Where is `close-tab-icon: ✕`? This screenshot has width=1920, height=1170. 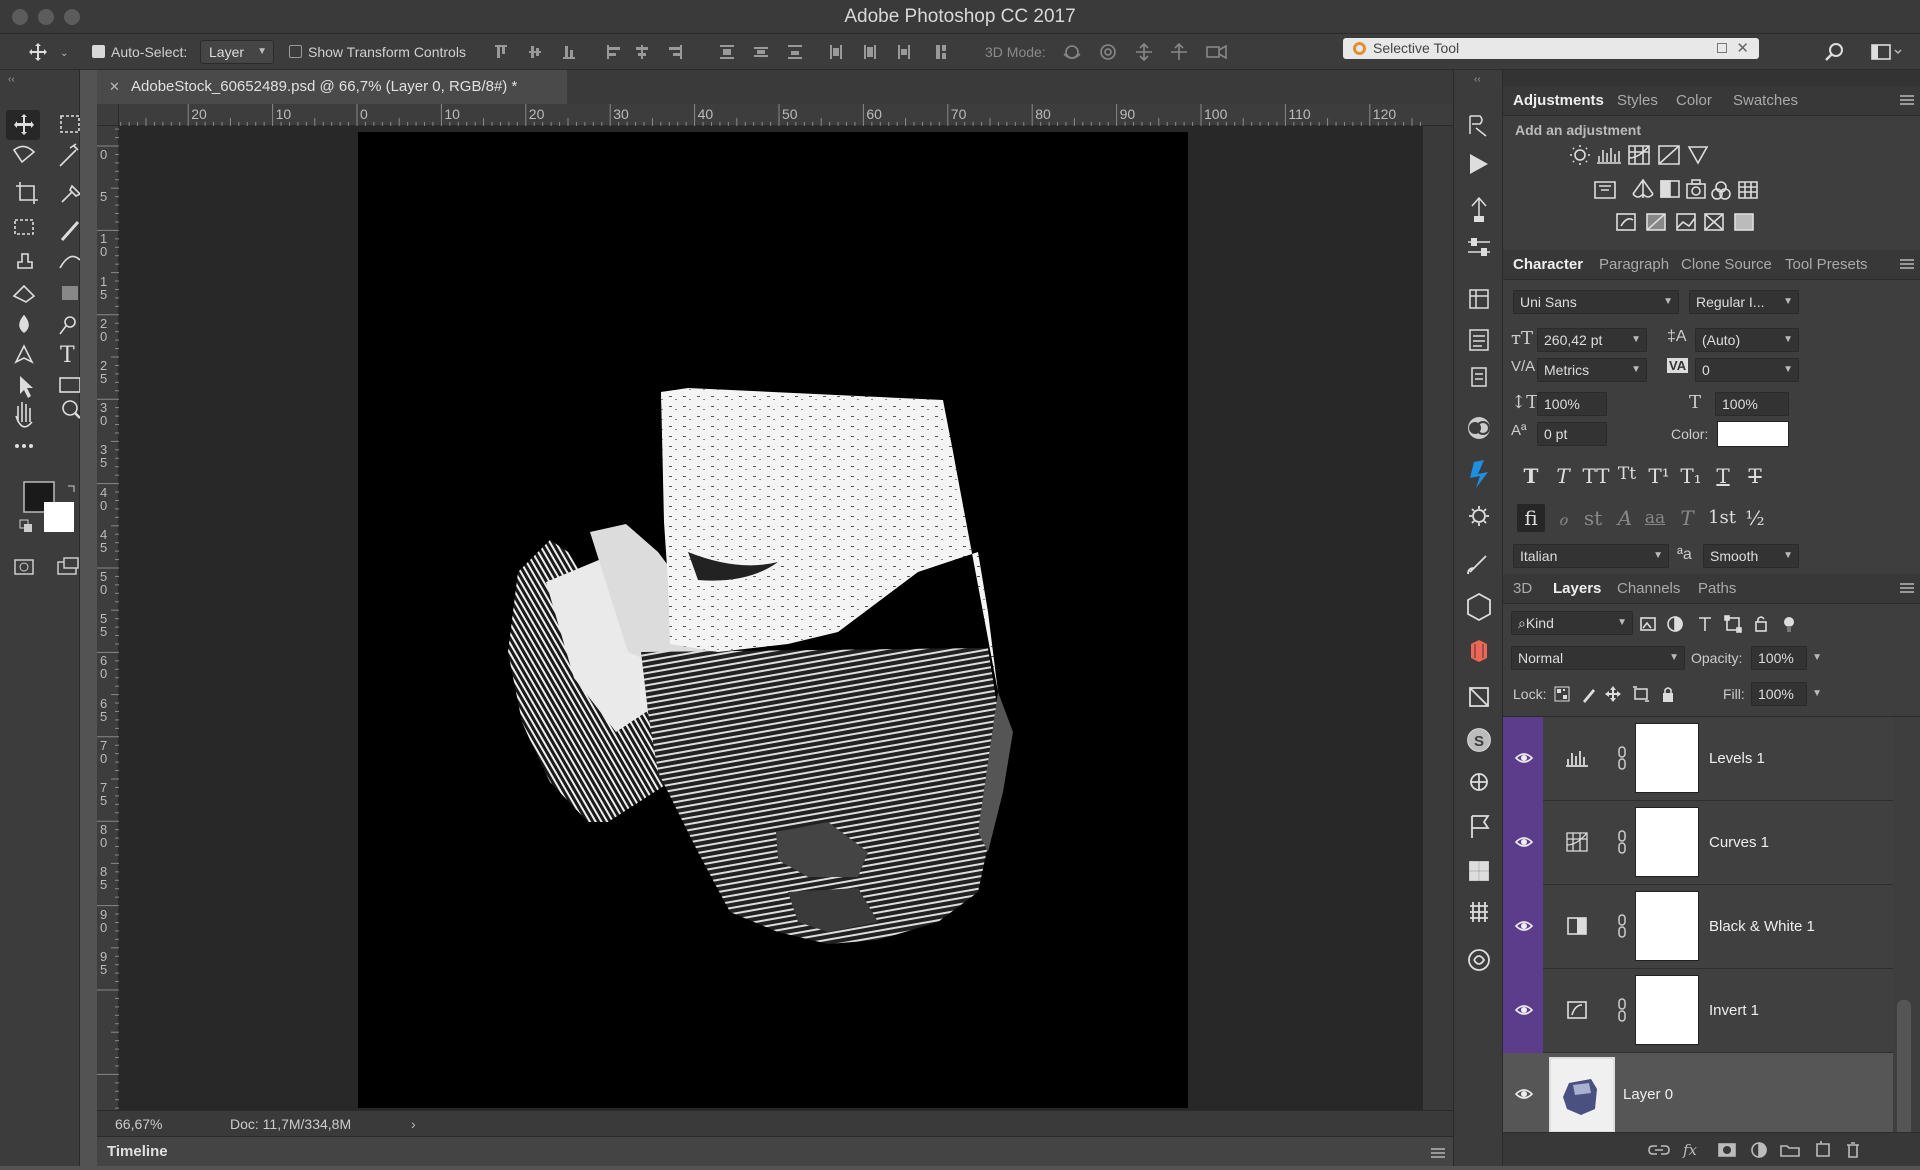
close-tab-icon: ✕ is located at coordinates (114, 87).